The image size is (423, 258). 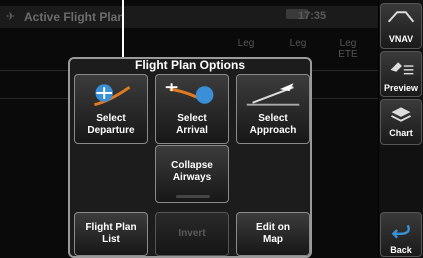 What do you see at coordinates (193, 196) in the screenshot?
I see `toggle-indicator` at bounding box center [193, 196].